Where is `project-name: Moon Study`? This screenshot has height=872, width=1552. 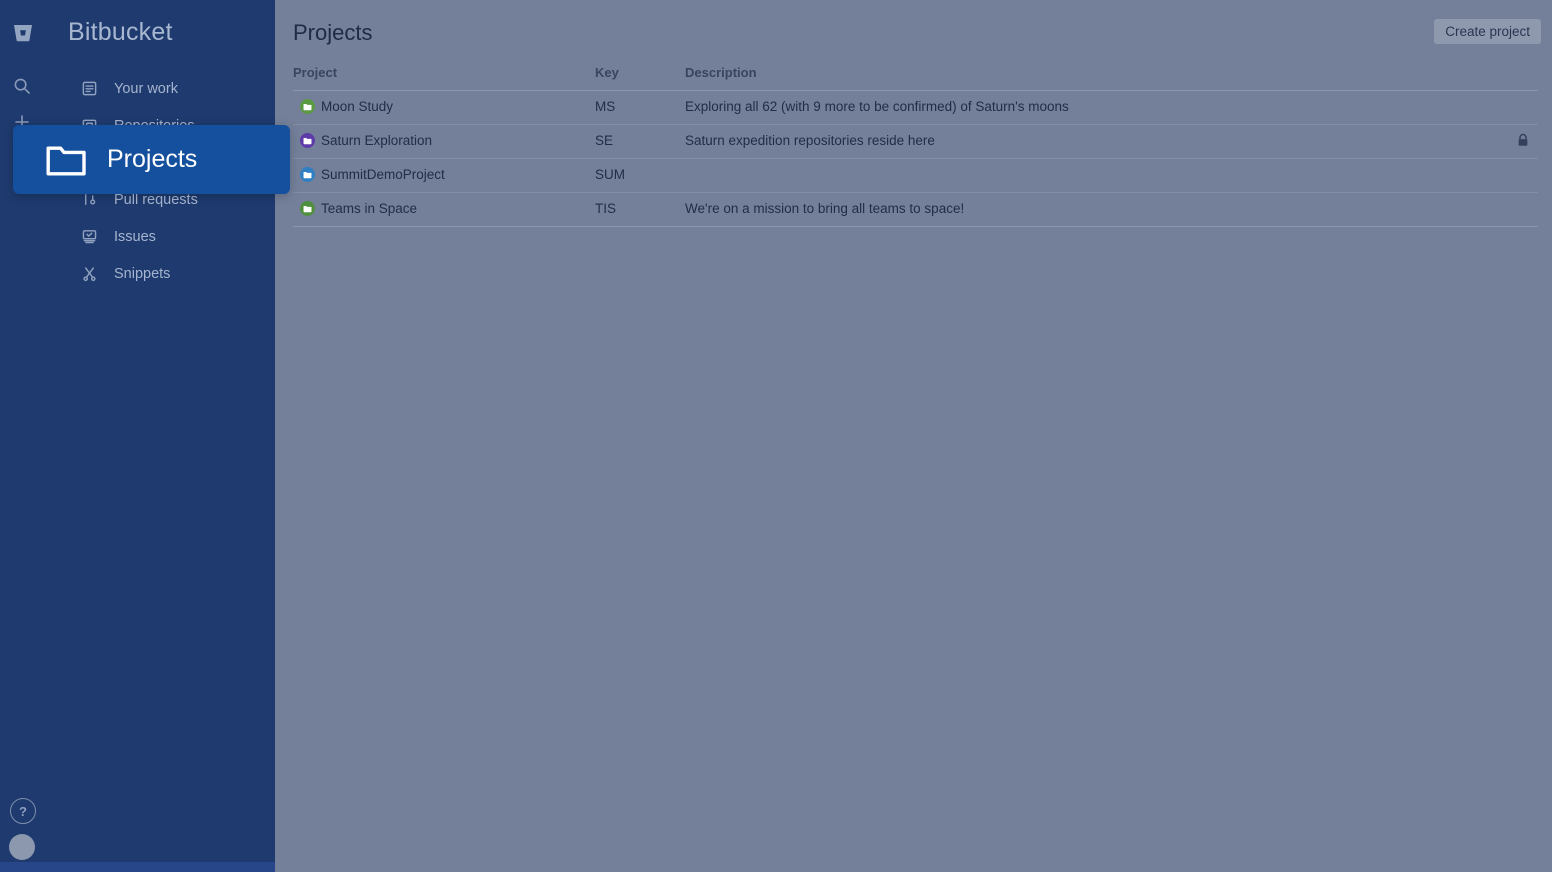
project-name: Moon Study is located at coordinates (357, 106).